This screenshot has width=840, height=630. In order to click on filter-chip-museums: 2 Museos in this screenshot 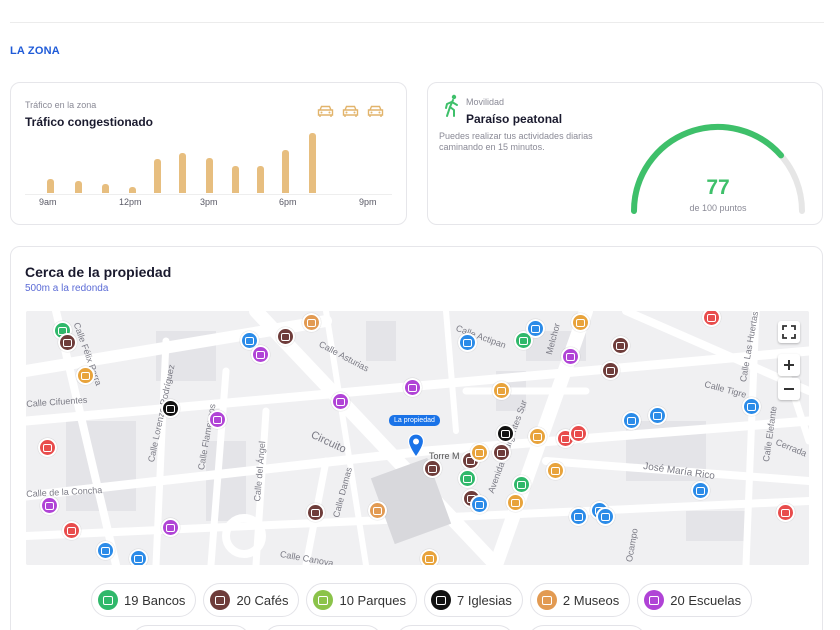, I will do `click(580, 600)`.